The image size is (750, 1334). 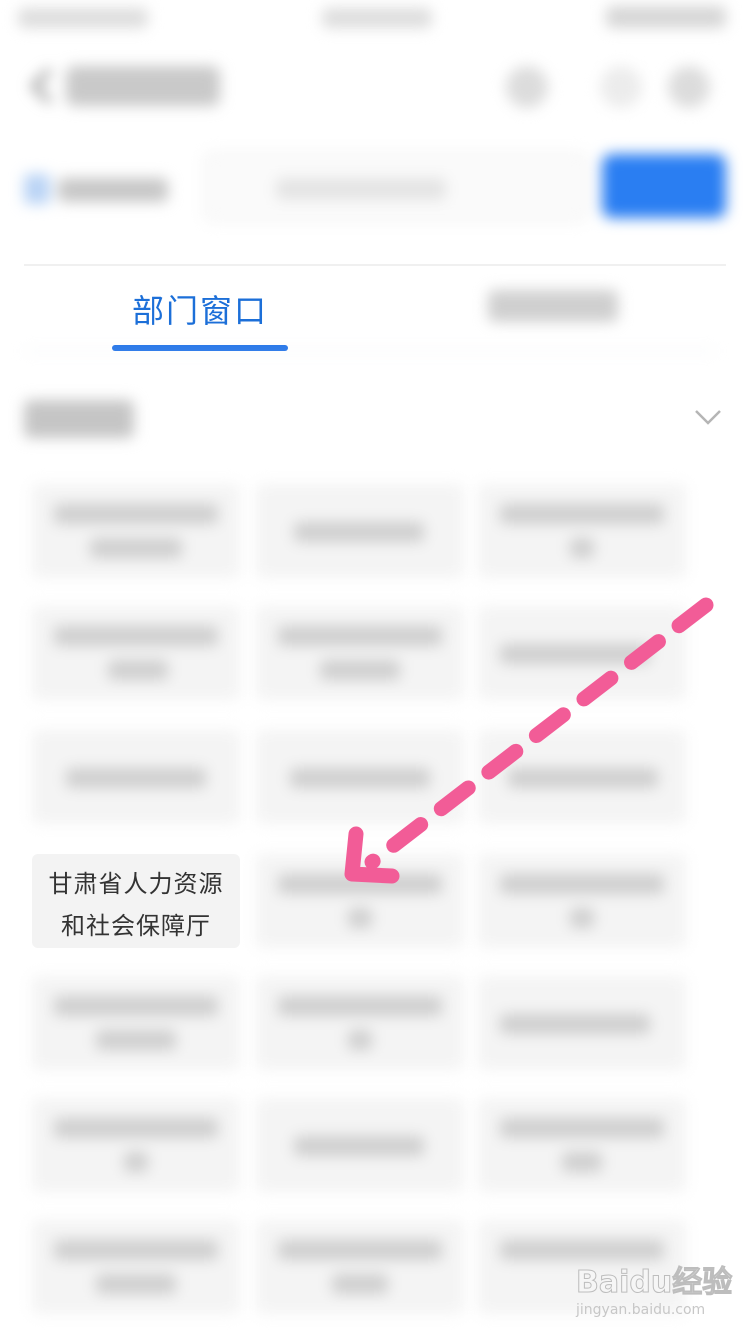 I want to click on department-item-gansu-hrss: 甘肃省人力资源 和社会保障厅, so click(x=136, y=901).